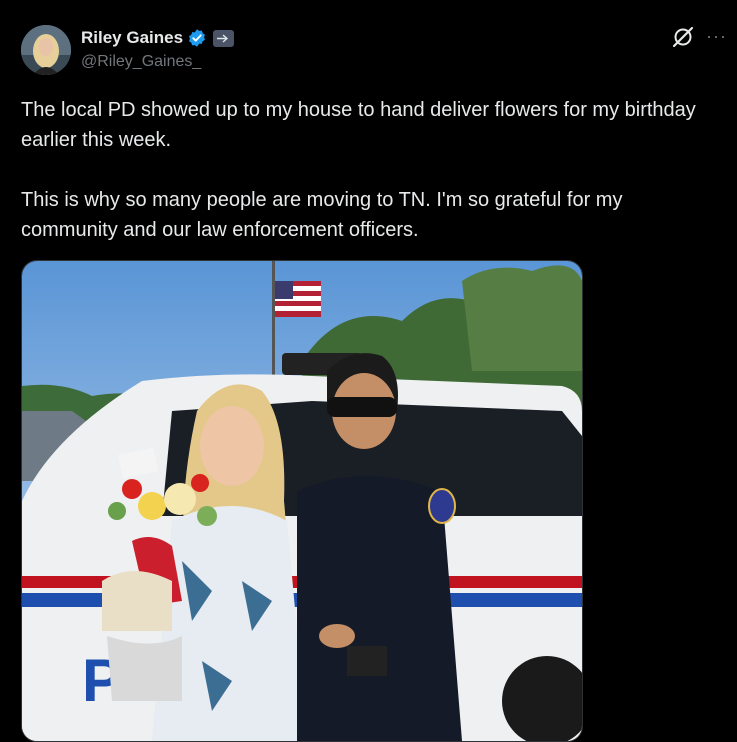  I want to click on author-display-name: Riley Gaines, so click(132, 38).